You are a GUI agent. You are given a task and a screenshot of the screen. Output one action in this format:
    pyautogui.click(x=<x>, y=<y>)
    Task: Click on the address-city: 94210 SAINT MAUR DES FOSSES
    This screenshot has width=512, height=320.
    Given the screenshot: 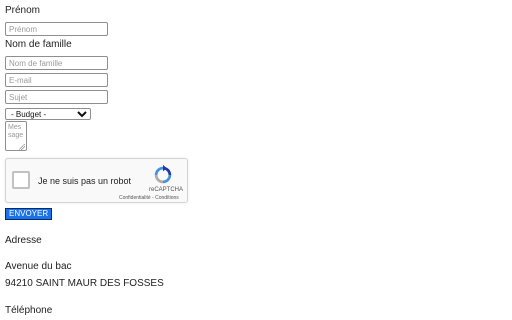 What is the action you would take?
    pyautogui.click(x=84, y=283)
    